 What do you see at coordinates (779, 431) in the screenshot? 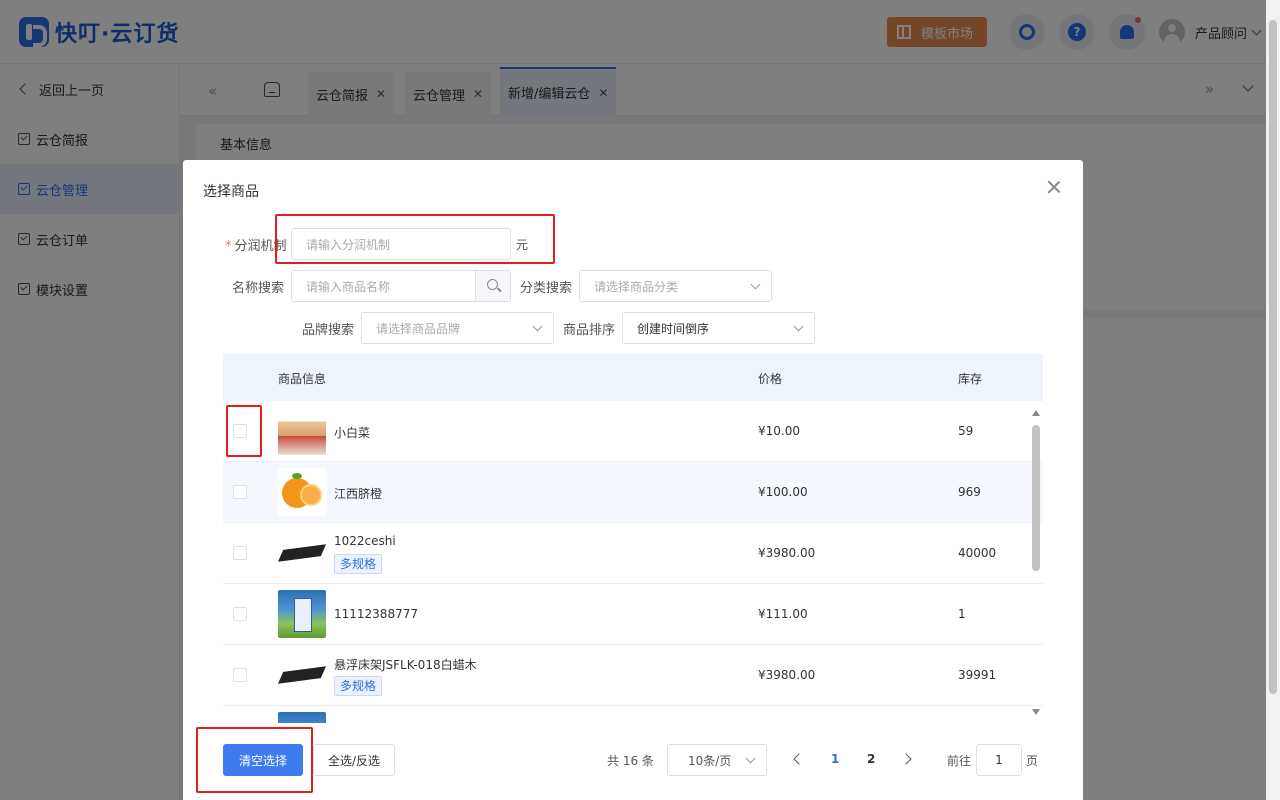
I see `product-price: ¥10.00` at bounding box center [779, 431].